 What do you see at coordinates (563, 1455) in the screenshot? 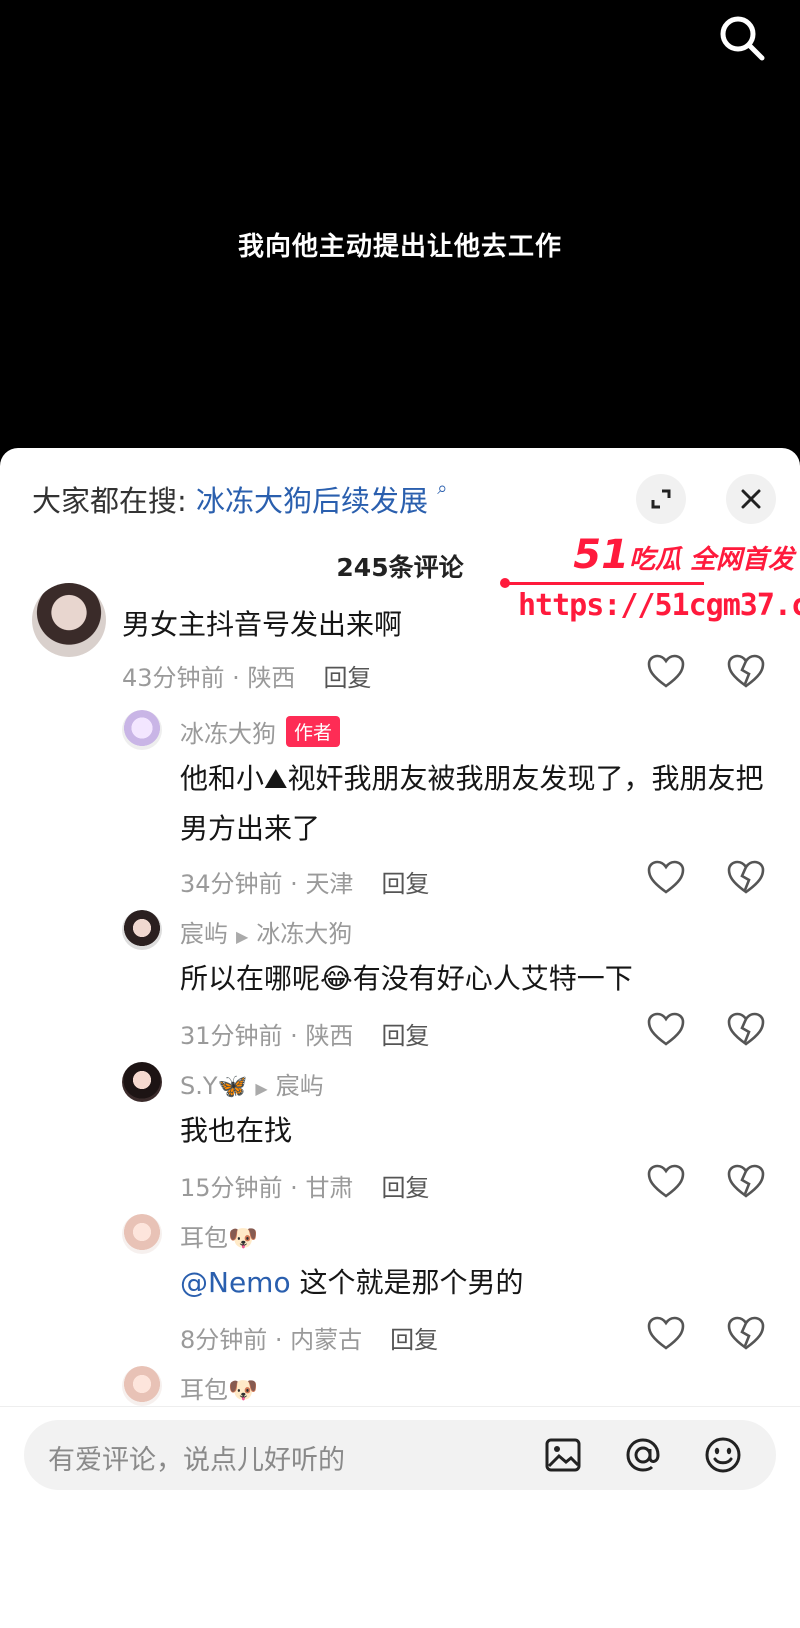
I see `image-icon` at bounding box center [563, 1455].